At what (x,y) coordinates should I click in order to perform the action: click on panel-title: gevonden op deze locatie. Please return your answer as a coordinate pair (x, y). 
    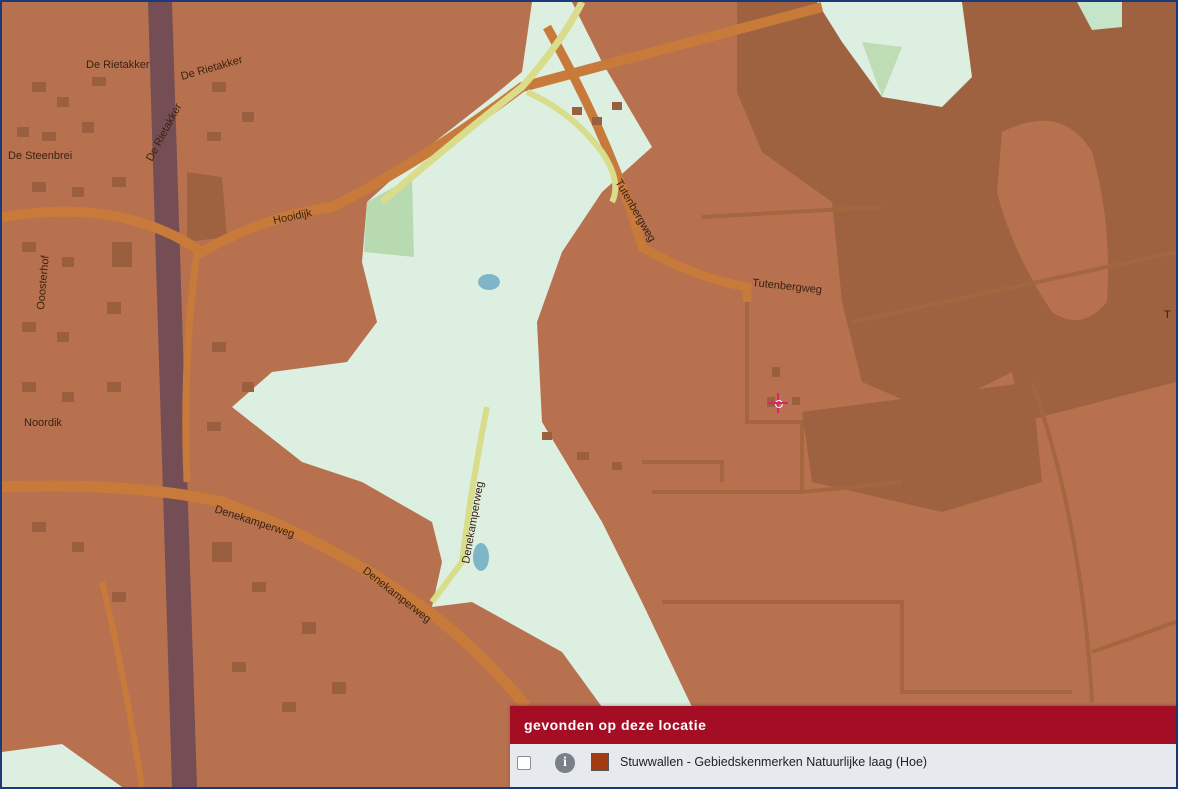
    Looking at the image, I should click on (843, 725).